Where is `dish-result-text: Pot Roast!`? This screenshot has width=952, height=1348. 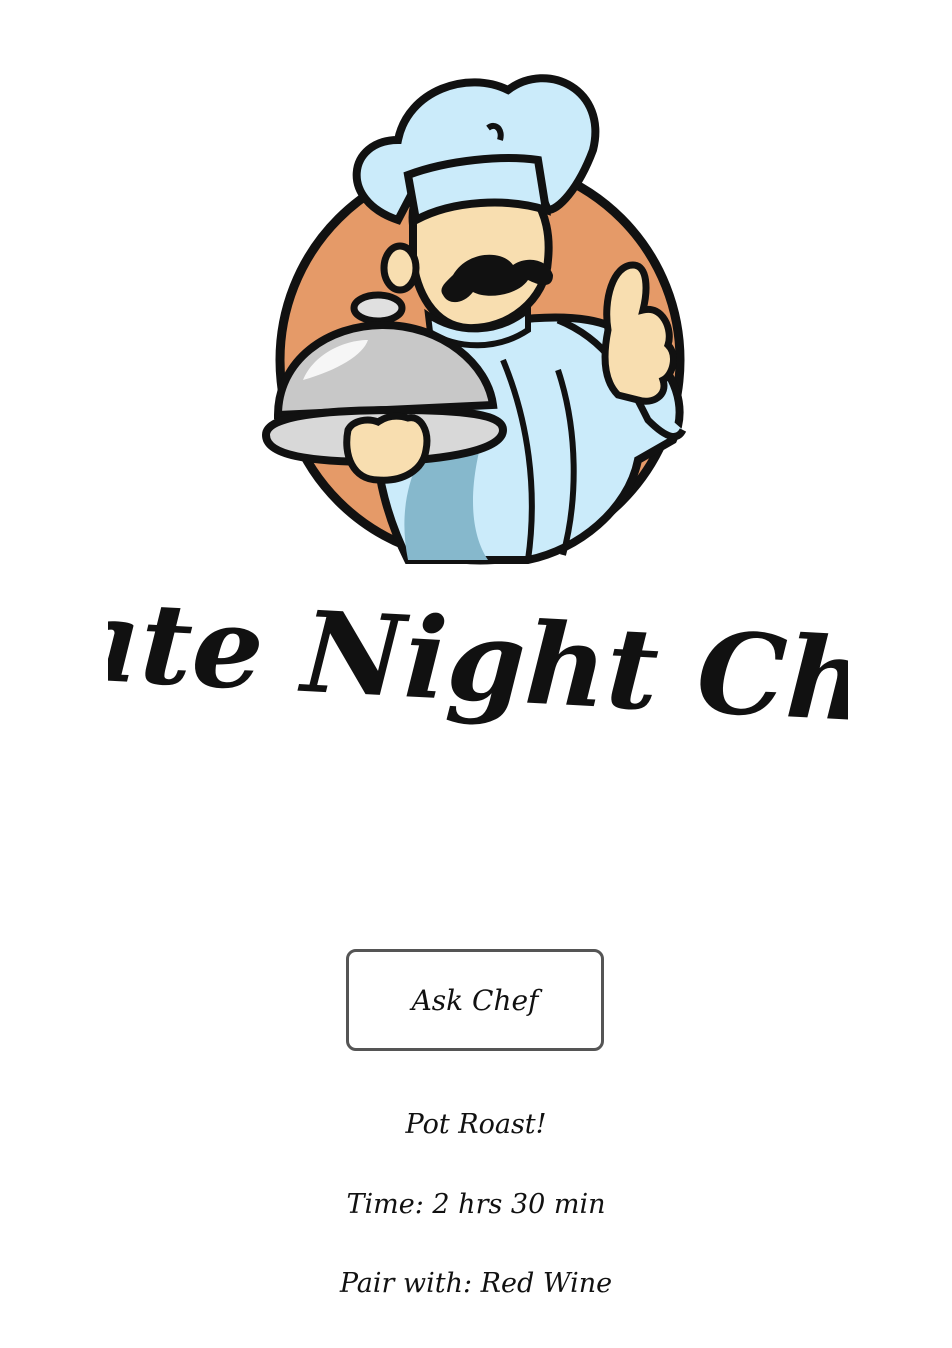 dish-result-text: Pot Roast! is located at coordinates (476, 1124).